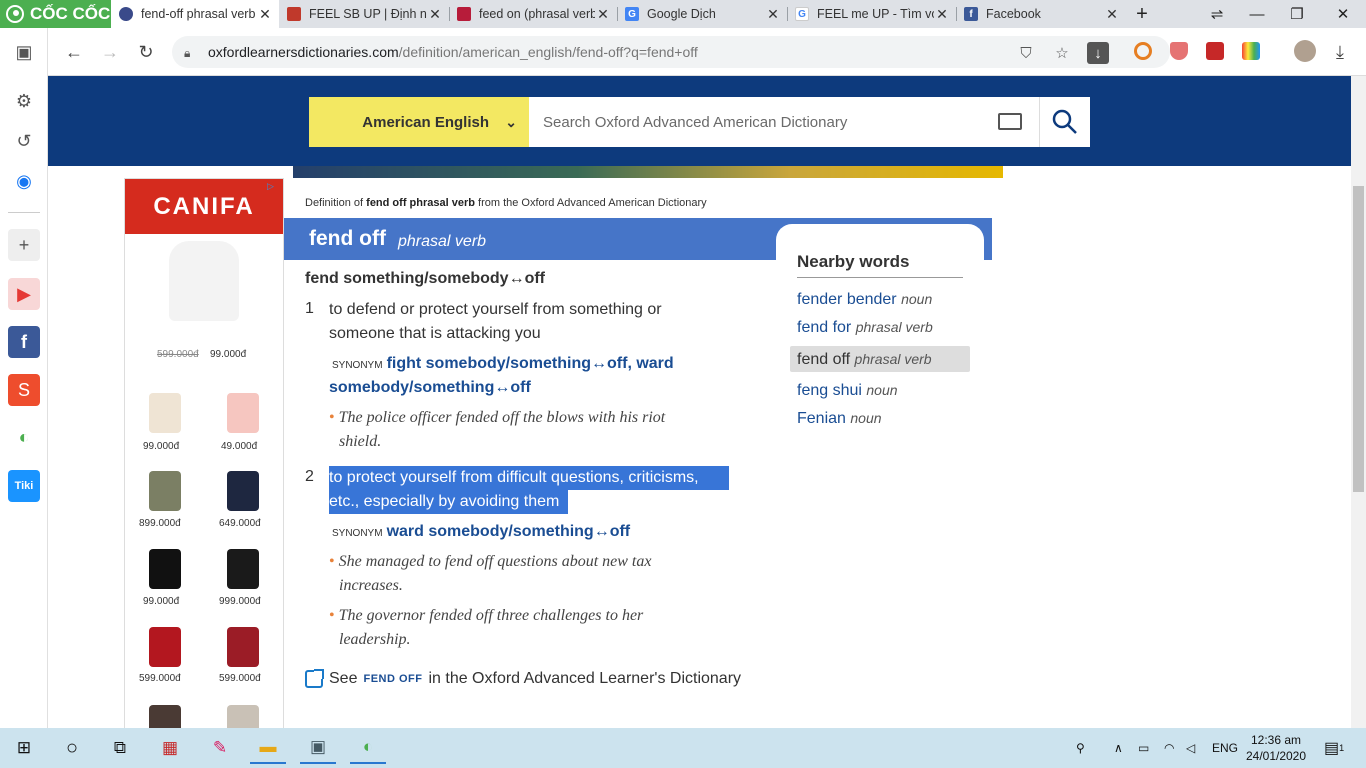  Describe the element at coordinates (364, 14) in the screenshot. I see `tab-feel-sb-up: FEEL SB UP | Định ng ✕` at that location.